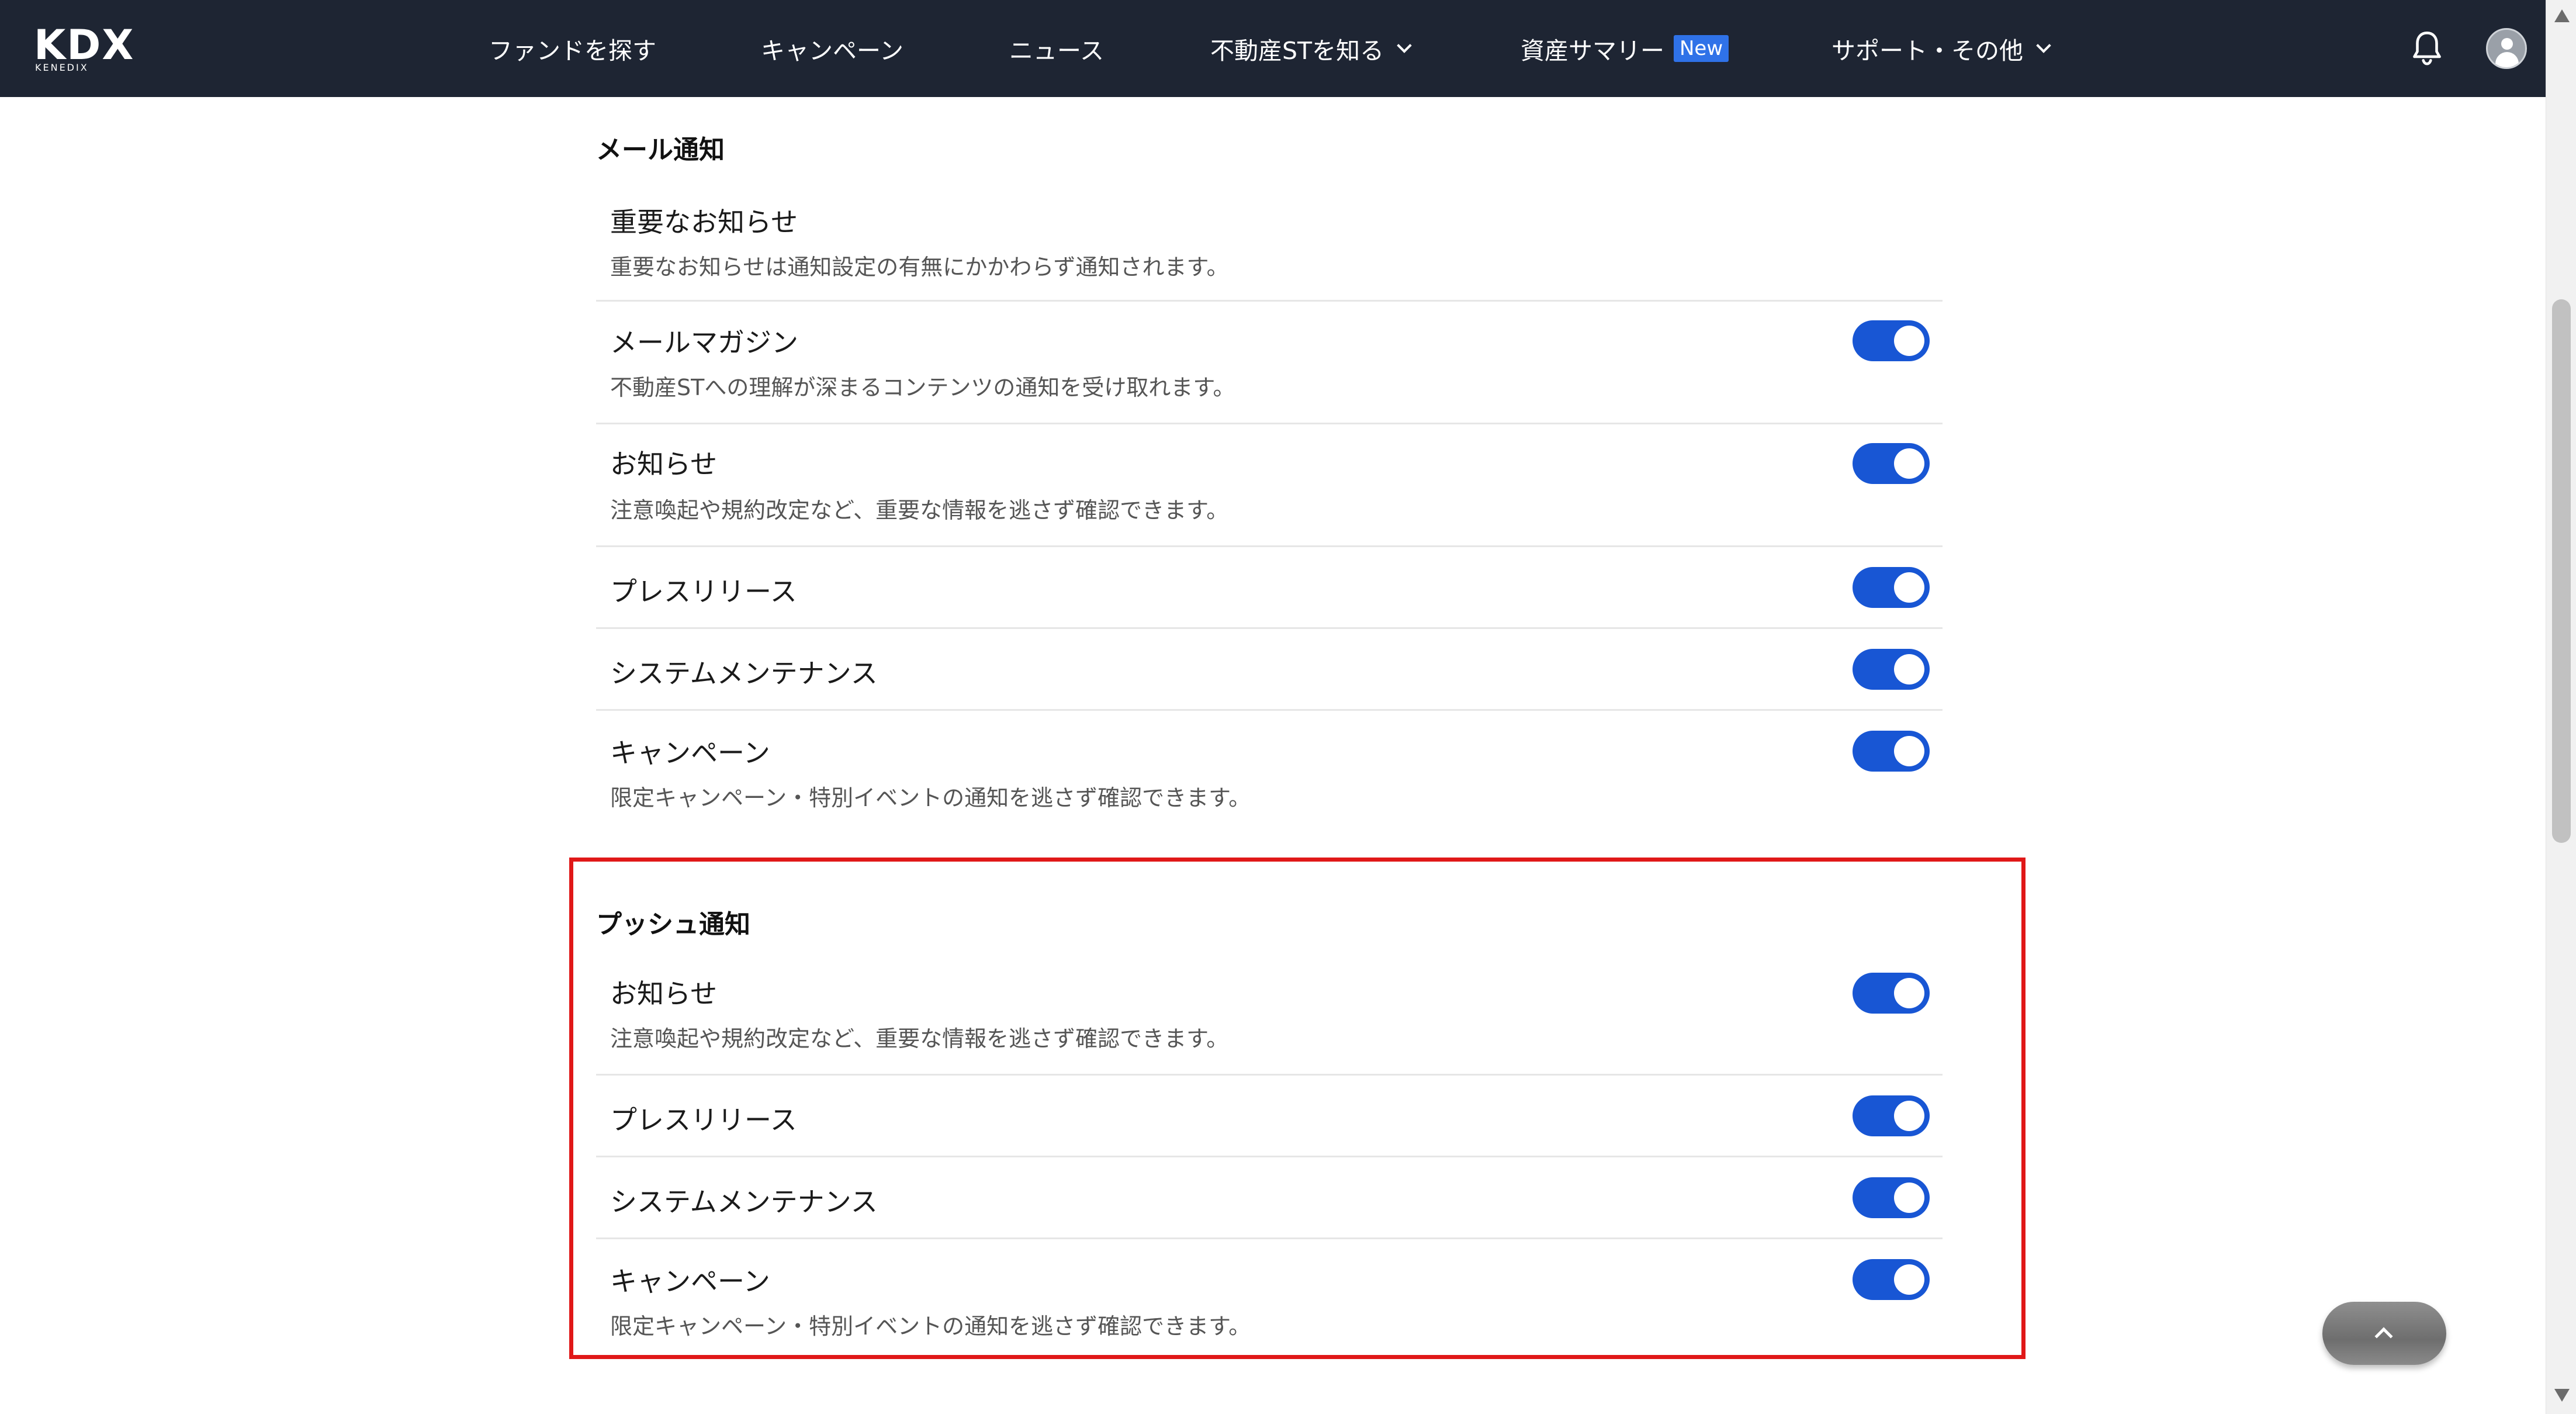 This screenshot has height=1414, width=2576. I want to click on nav-find-funds-label: ファンドを探す, so click(572, 51).